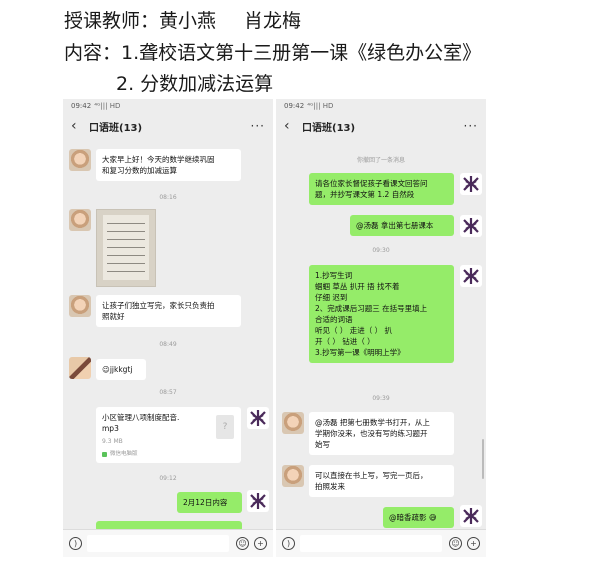  Describe the element at coordinates (273, 21) in the screenshot. I see `teacher-2-name: 肖龙梅` at that location.